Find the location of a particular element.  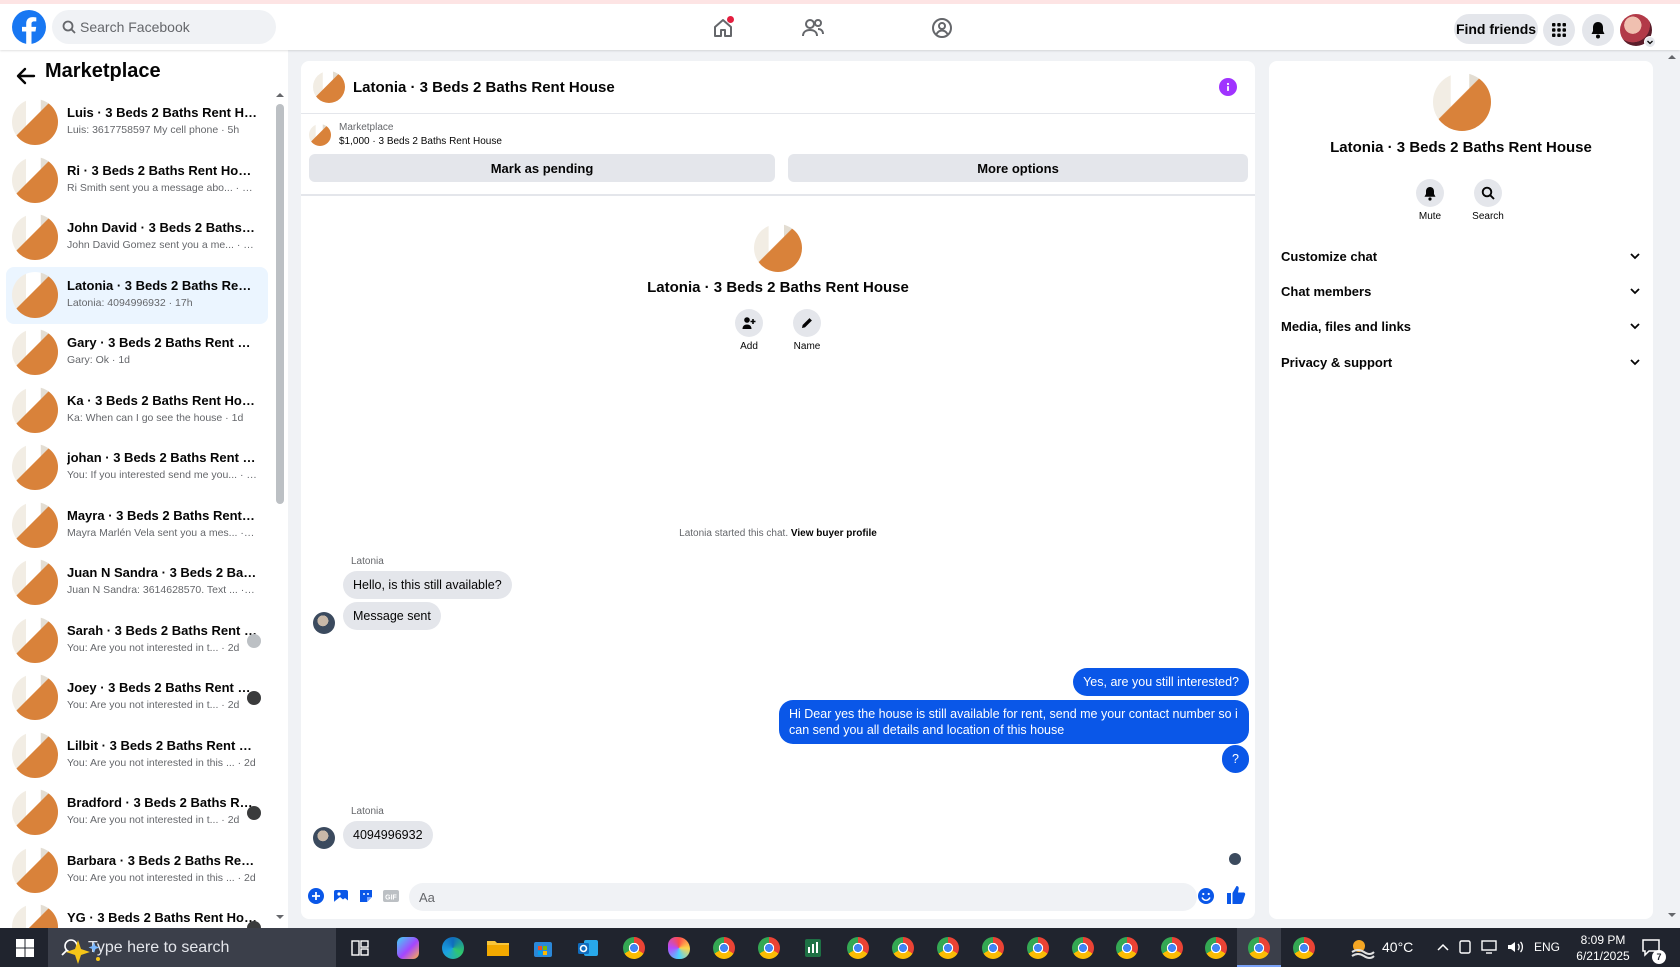

listing-small-thumbnail is located at coordinates (320, 135).